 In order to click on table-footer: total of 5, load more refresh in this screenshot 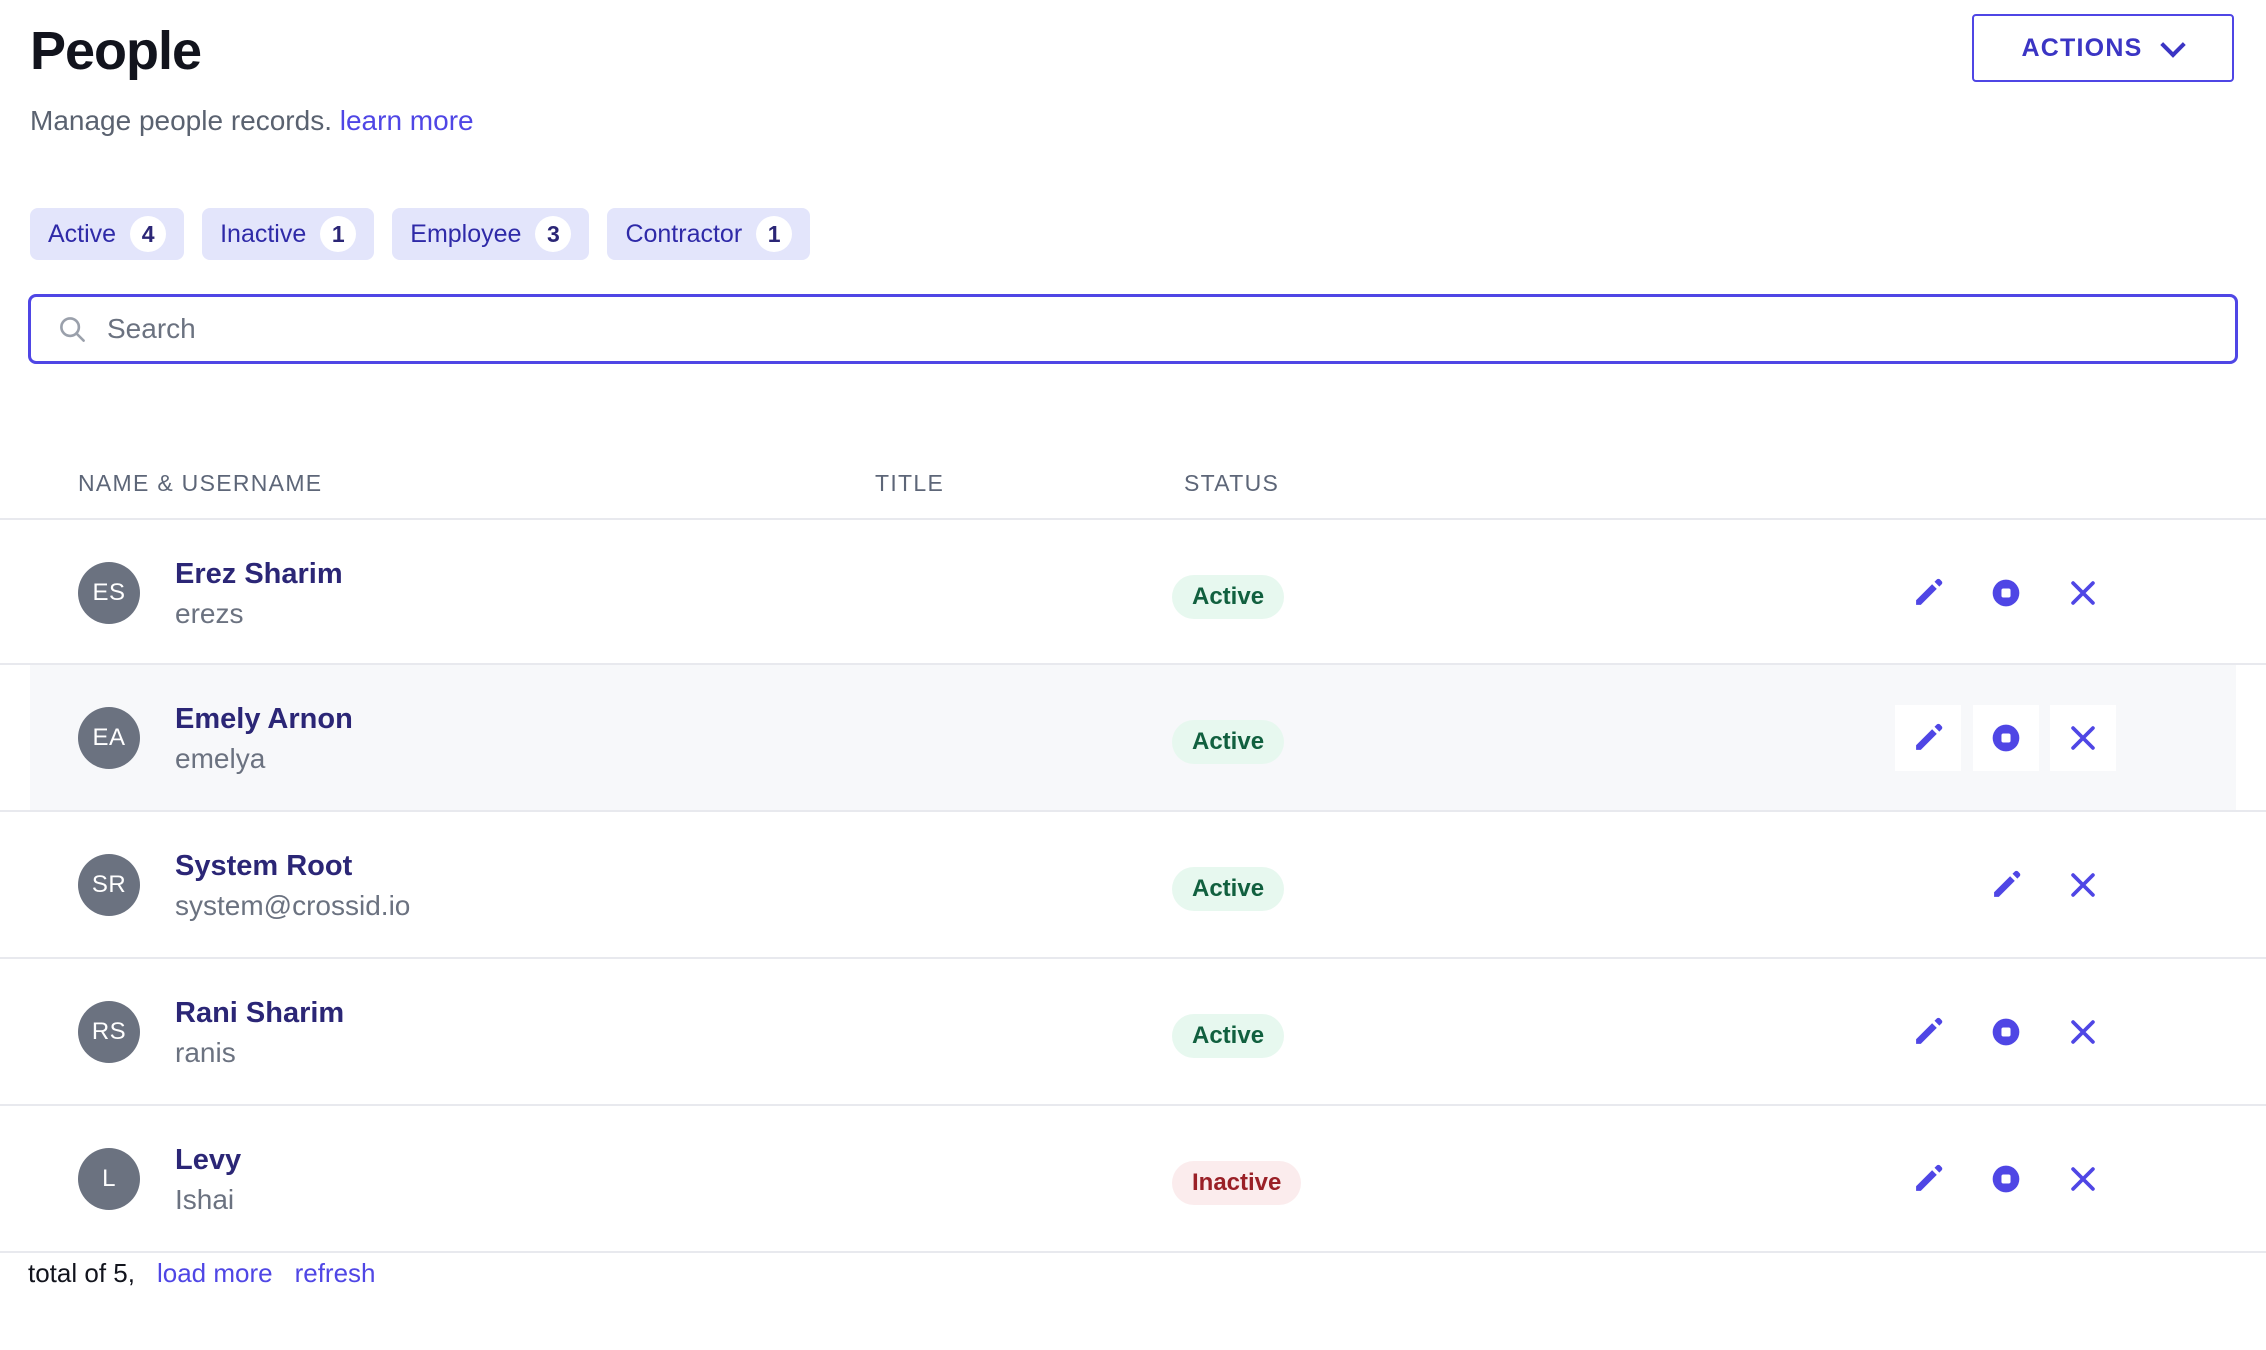, I will do `click(202, 1273)`.